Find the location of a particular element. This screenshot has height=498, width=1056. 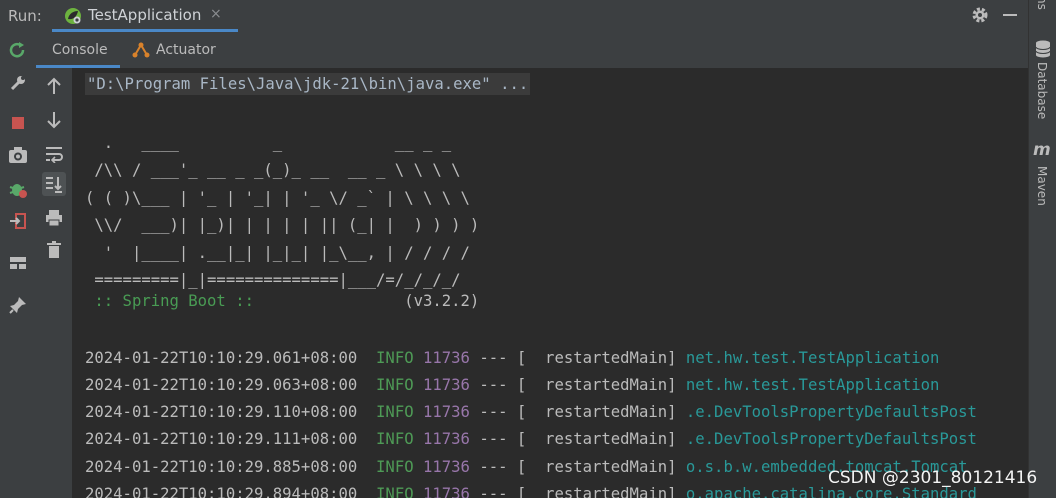

camera-icon is located at coordinates (18, 155).